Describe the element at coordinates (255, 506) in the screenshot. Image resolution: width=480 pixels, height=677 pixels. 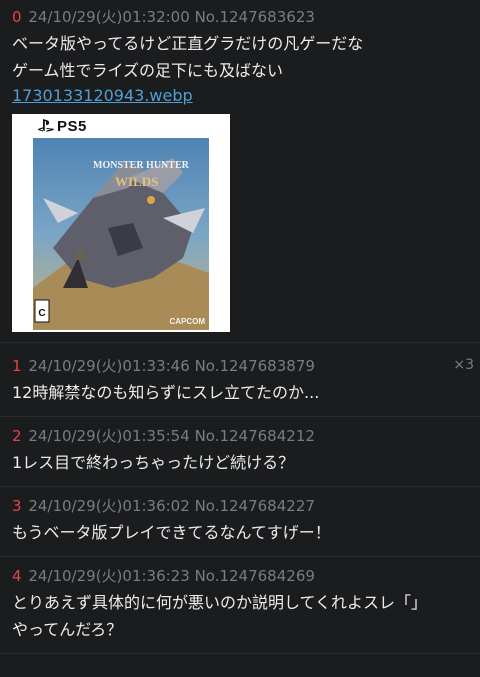
I see `post-id: No.1247684227` at that location.